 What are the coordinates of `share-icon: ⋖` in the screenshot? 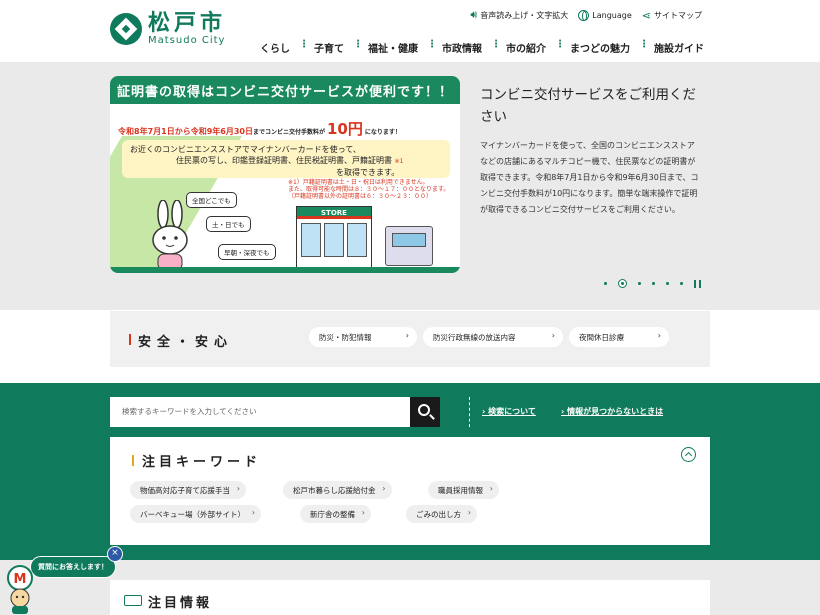 It's located at (646, 15).